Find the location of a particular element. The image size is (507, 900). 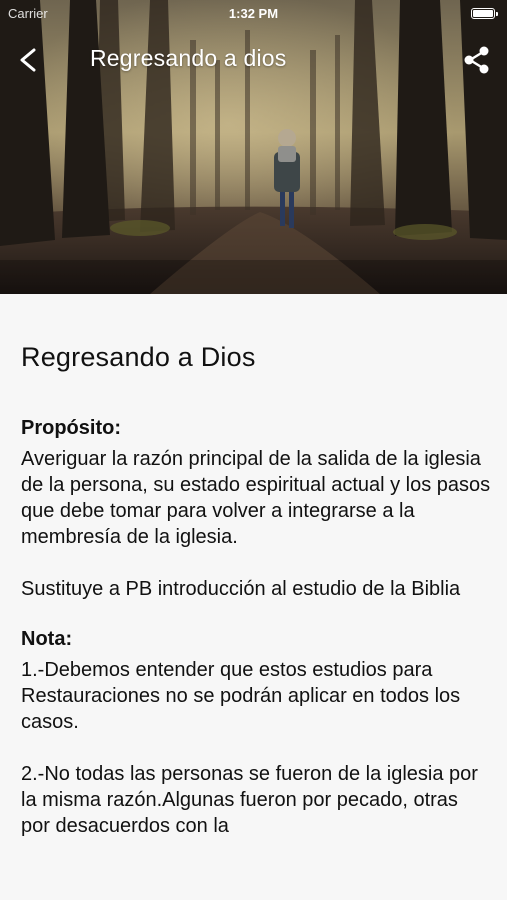

status-bar: Carrier 1:32 PM is located at coordinates (253, 14).